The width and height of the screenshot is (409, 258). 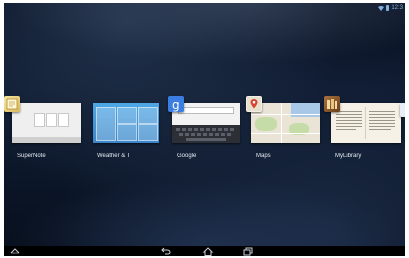 What do you see at coordinates (206, 134) in the screenshot?
I see `keyboard` at bounding box center [206, 134].